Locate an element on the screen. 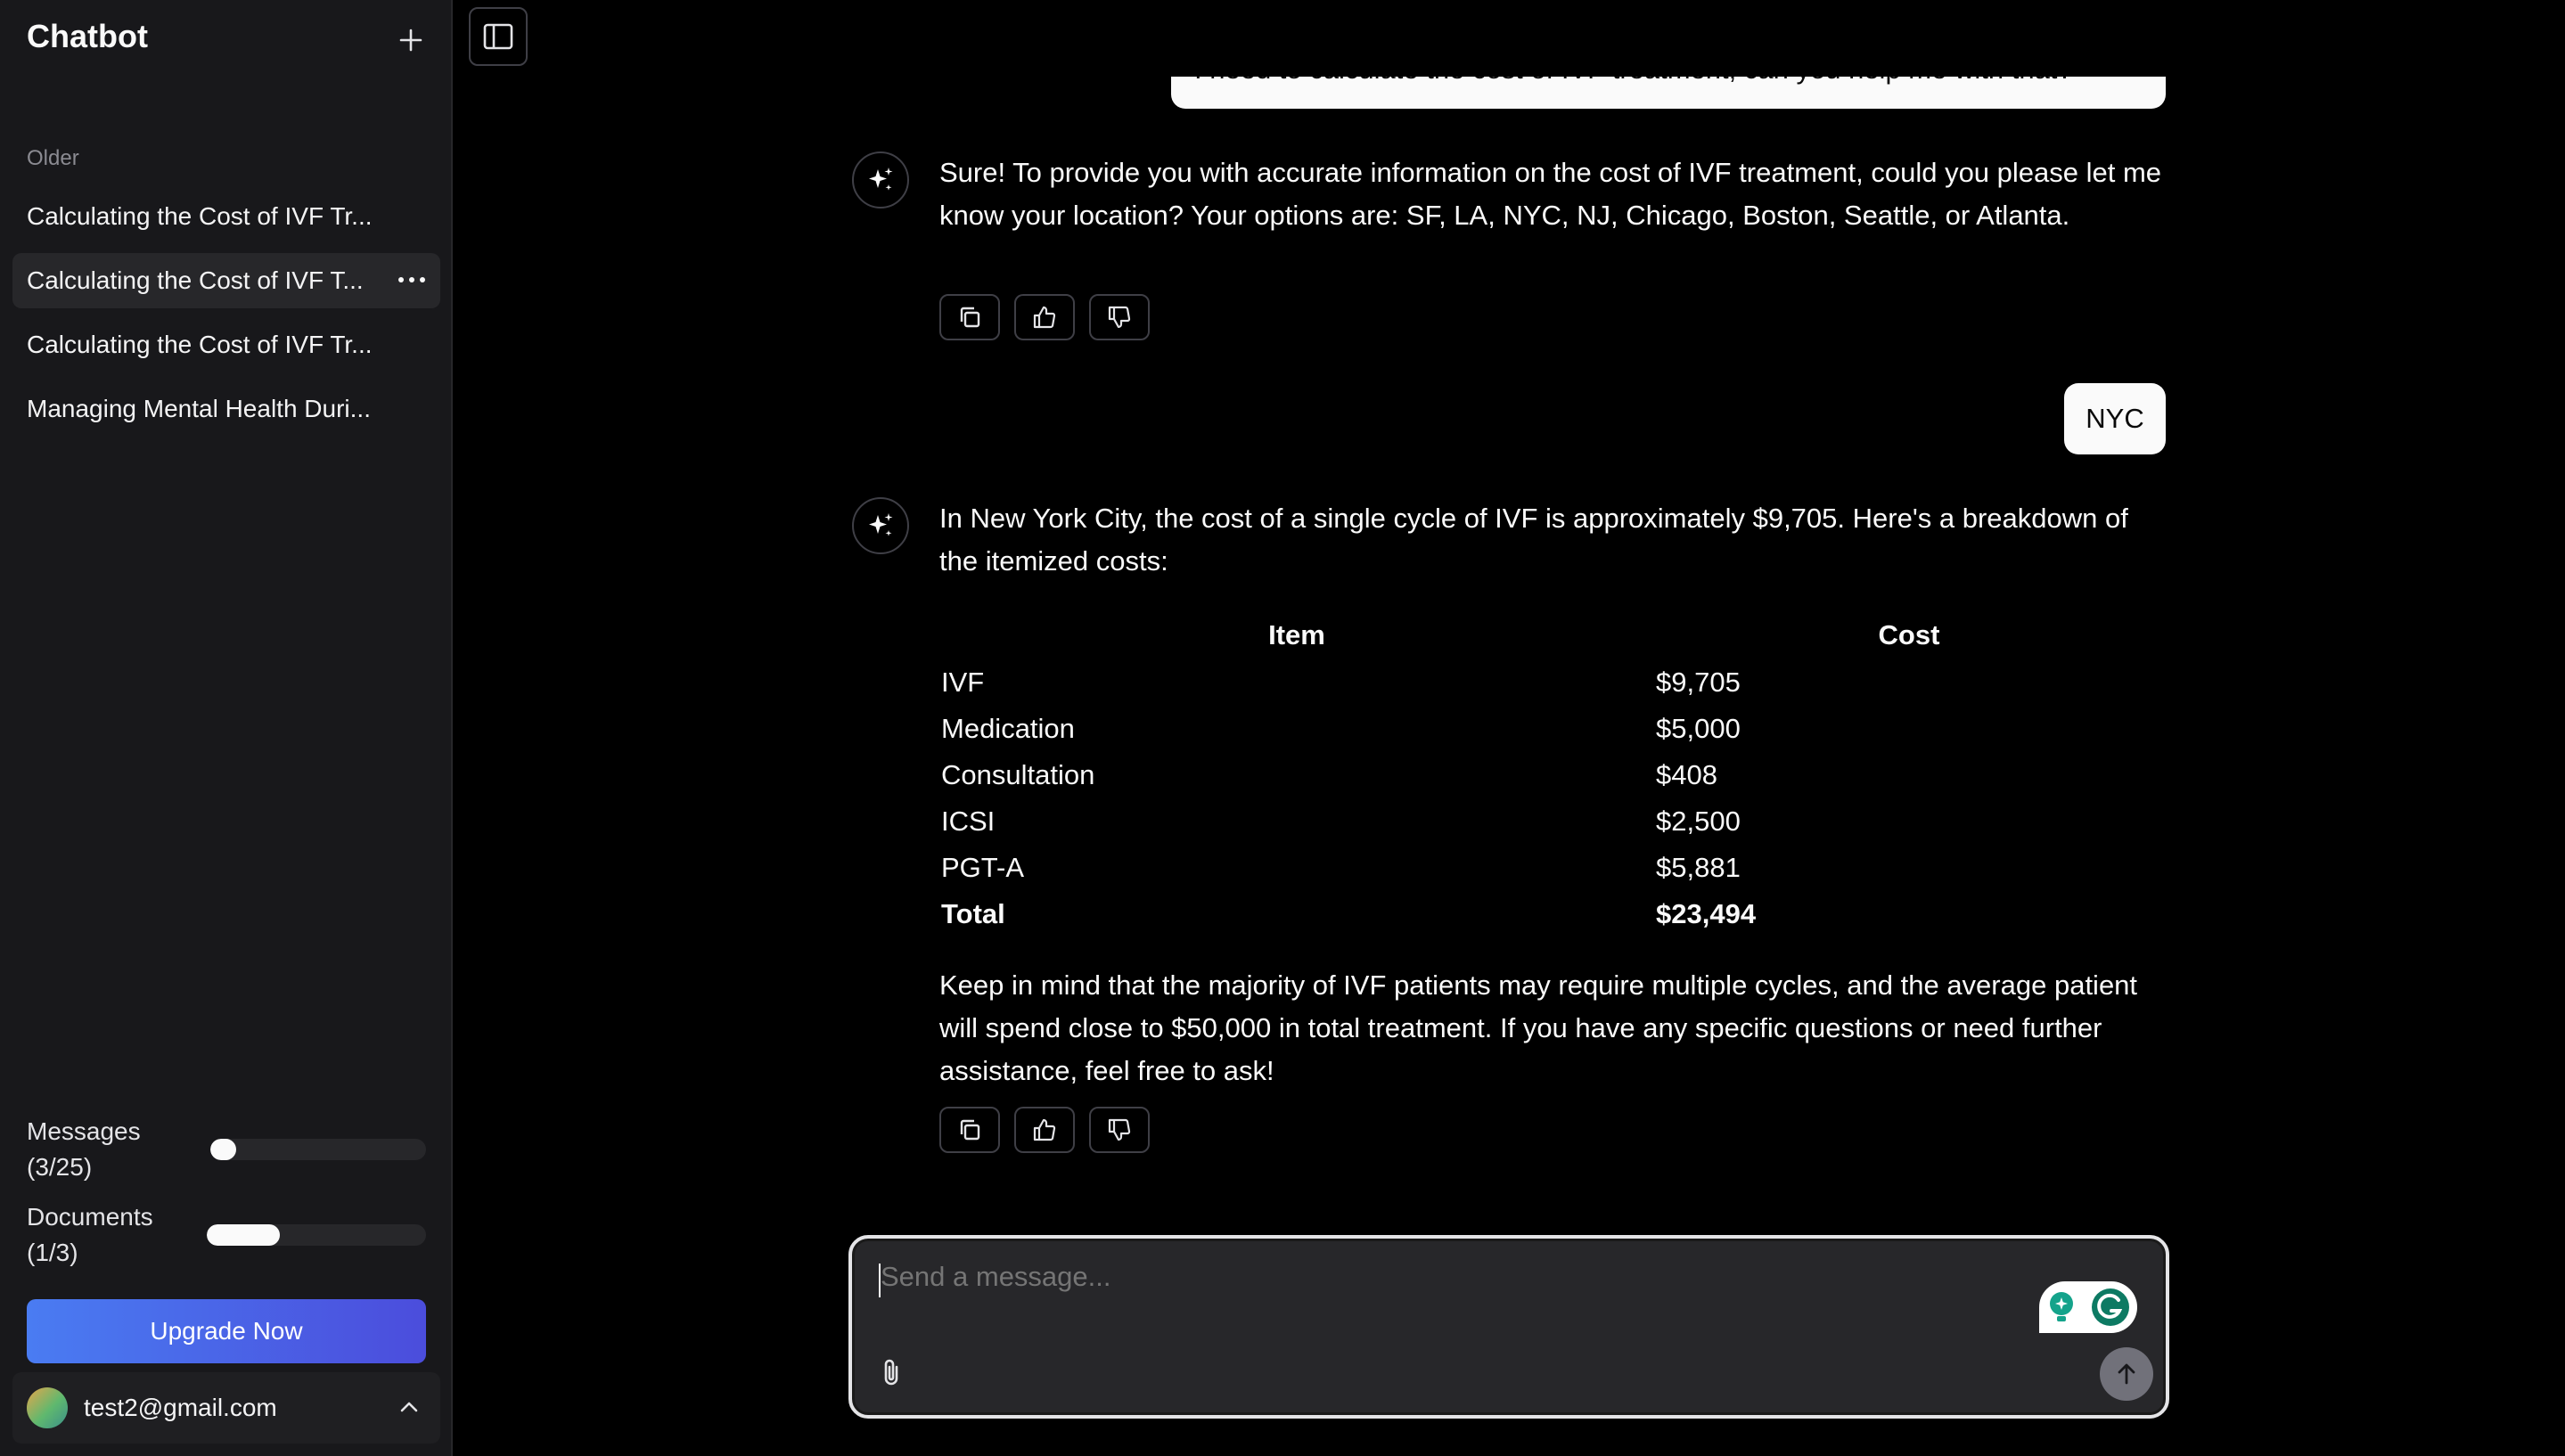 This screenshot has height=1456, width=2565. arrow-up-icon is located at coordinates (2126, 1374).